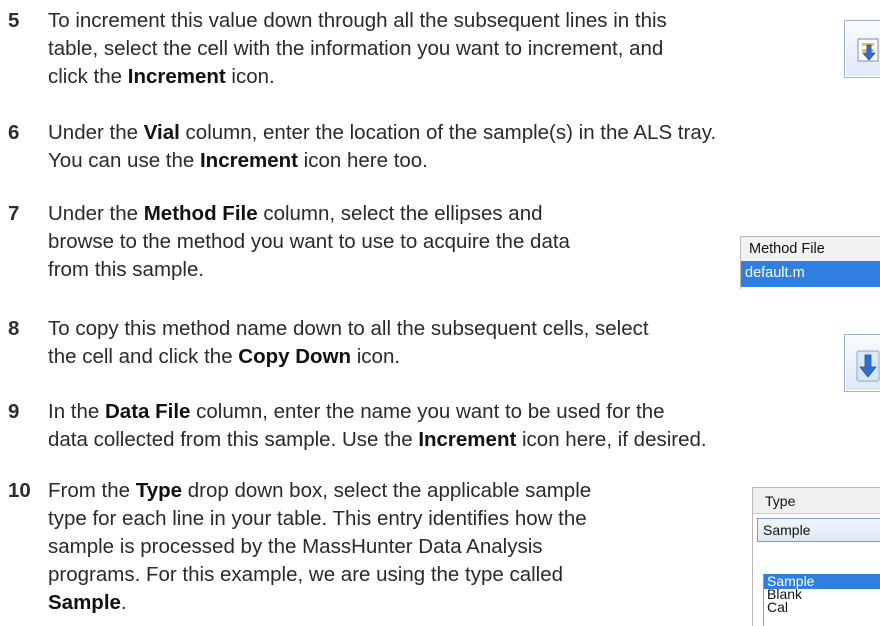 The width and height of the screenshot is (880, 626). I want to click on type-options-list: Sample Blank Cal, so click(821, 600).